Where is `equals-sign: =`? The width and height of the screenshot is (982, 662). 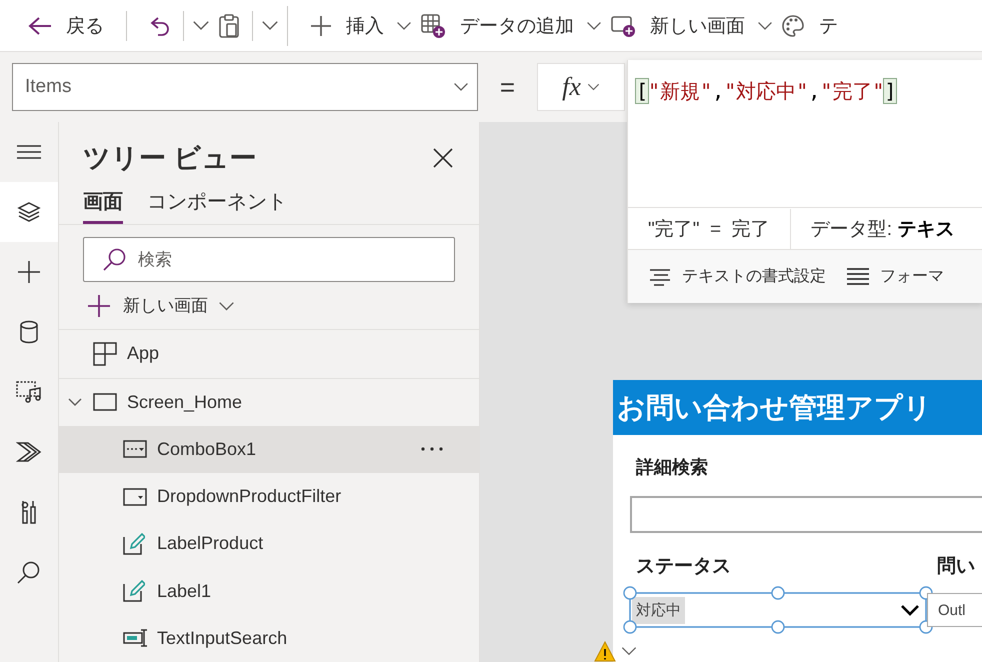 equals-sign: = is located at coordinates (507, 87).